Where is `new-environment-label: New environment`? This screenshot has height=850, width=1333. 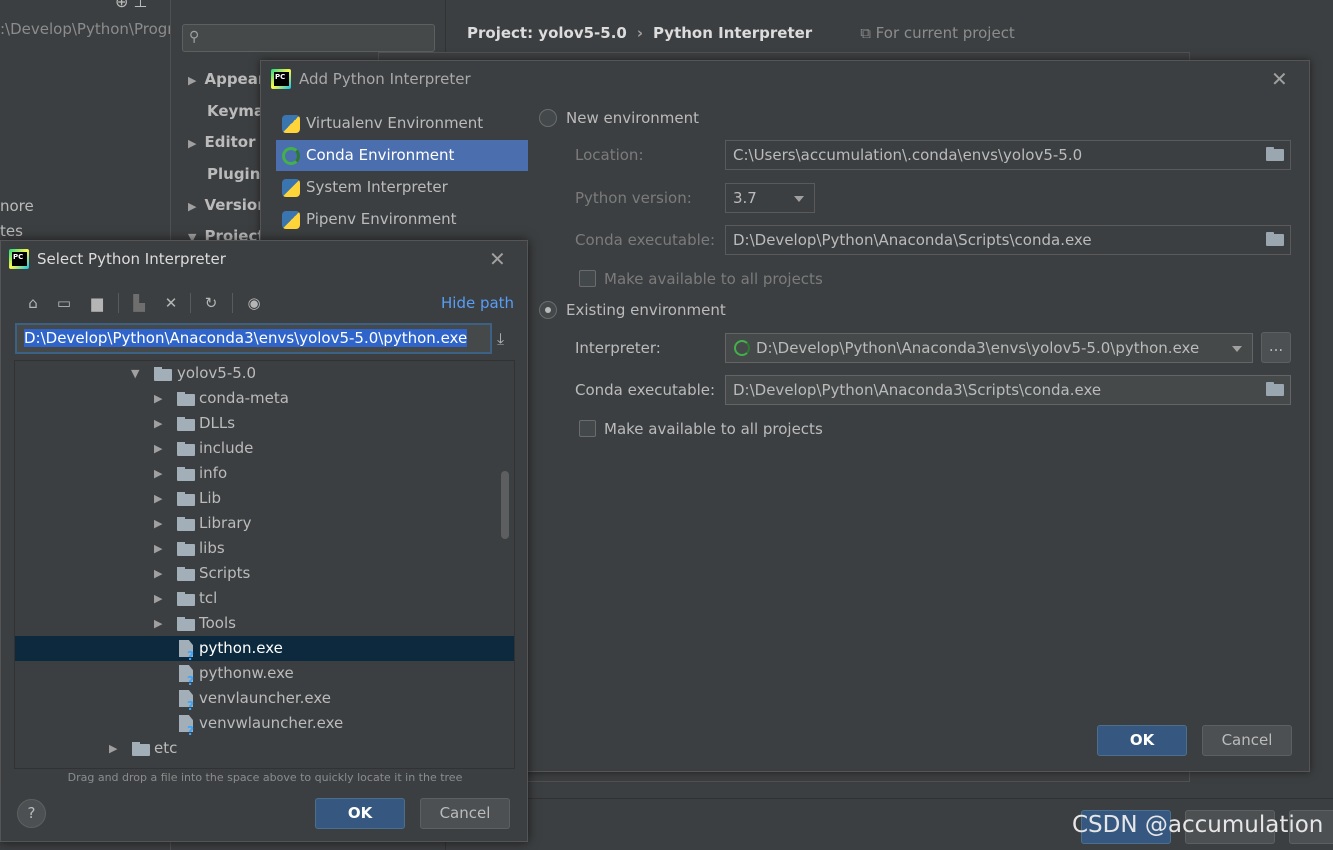
new-environment-label: New environment is located at coordinates (633, 118).